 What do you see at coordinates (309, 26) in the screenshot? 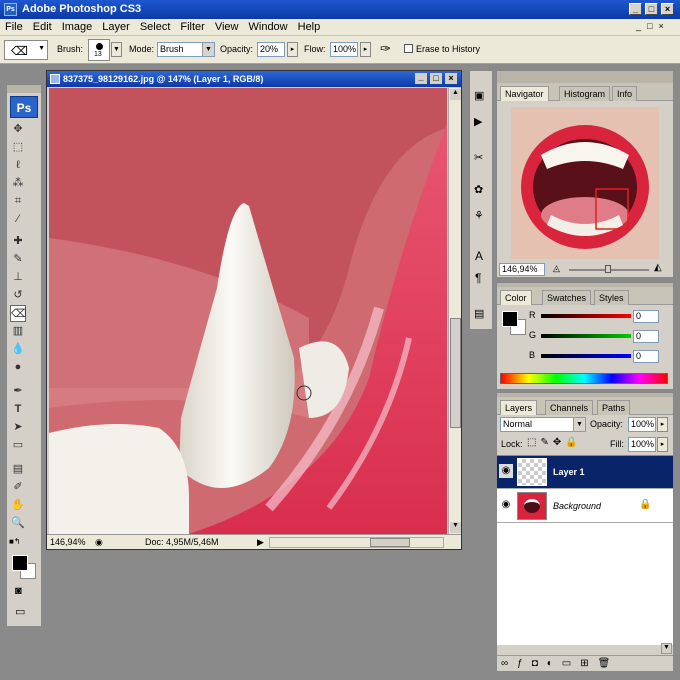
I see `menu-help: Help` at bounding box center [309, 26].